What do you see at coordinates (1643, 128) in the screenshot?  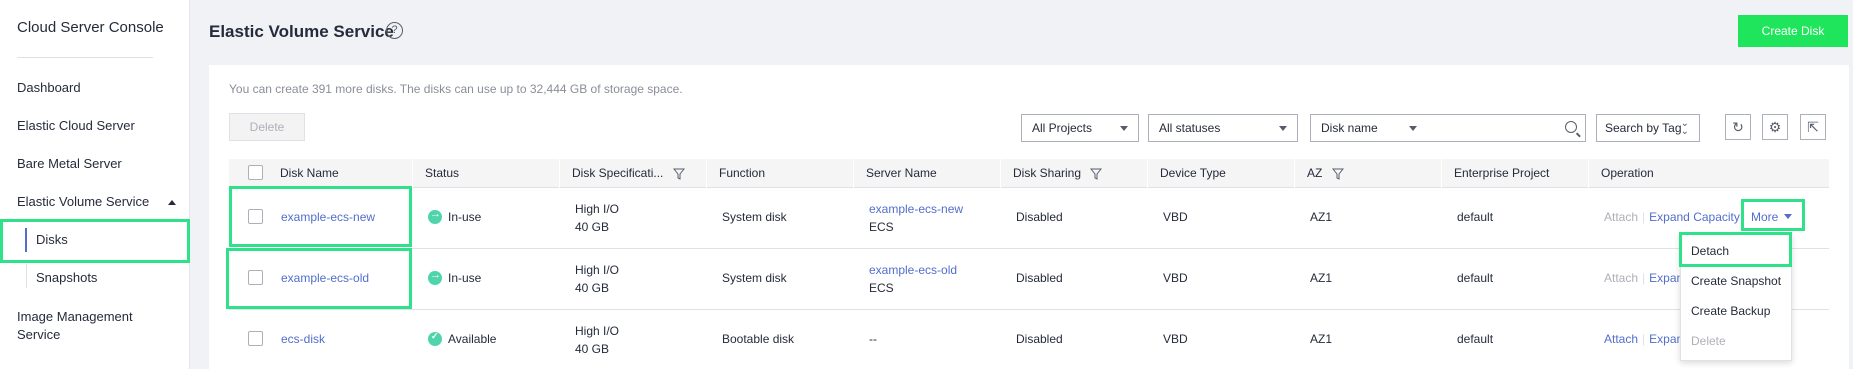 I see `search-by-tag-label: Search by Tag` at bounding box center [1643, 128].